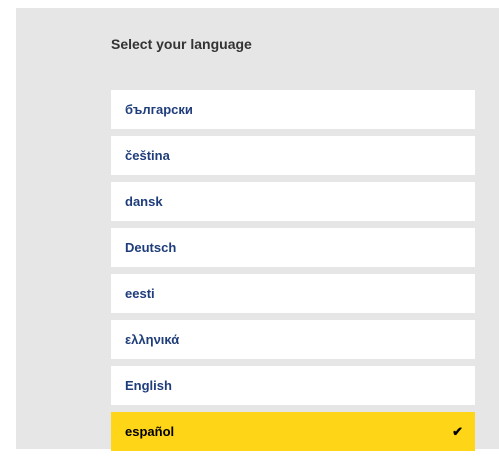  What do you see at coordinates (293, 339) in the screenshot?
I see `language-option-el: ελληνικά` at bounding box center [293, 339].